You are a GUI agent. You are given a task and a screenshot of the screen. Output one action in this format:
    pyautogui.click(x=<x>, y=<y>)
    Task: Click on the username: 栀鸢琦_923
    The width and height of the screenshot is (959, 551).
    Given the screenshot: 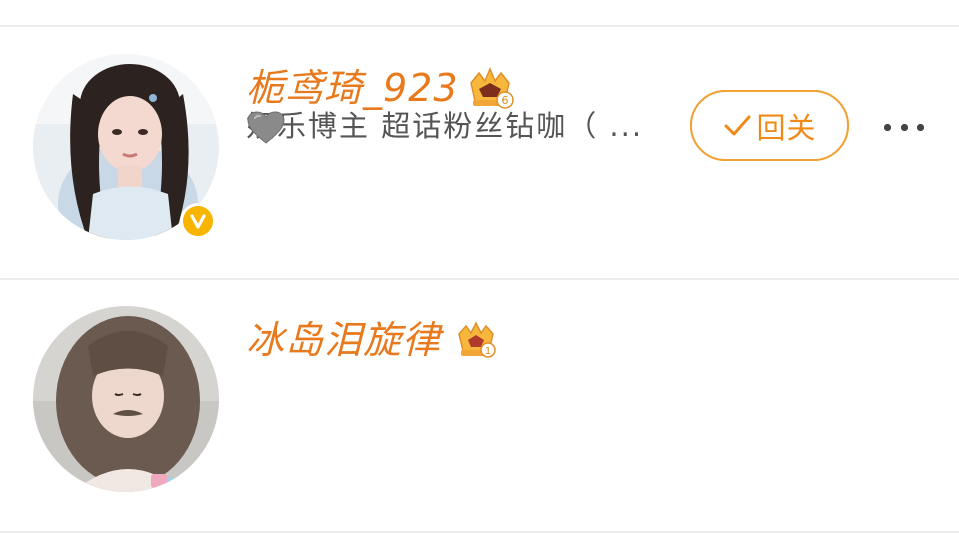 What is the action you would take?
    pyautogui.click(x=352, y=88)
    